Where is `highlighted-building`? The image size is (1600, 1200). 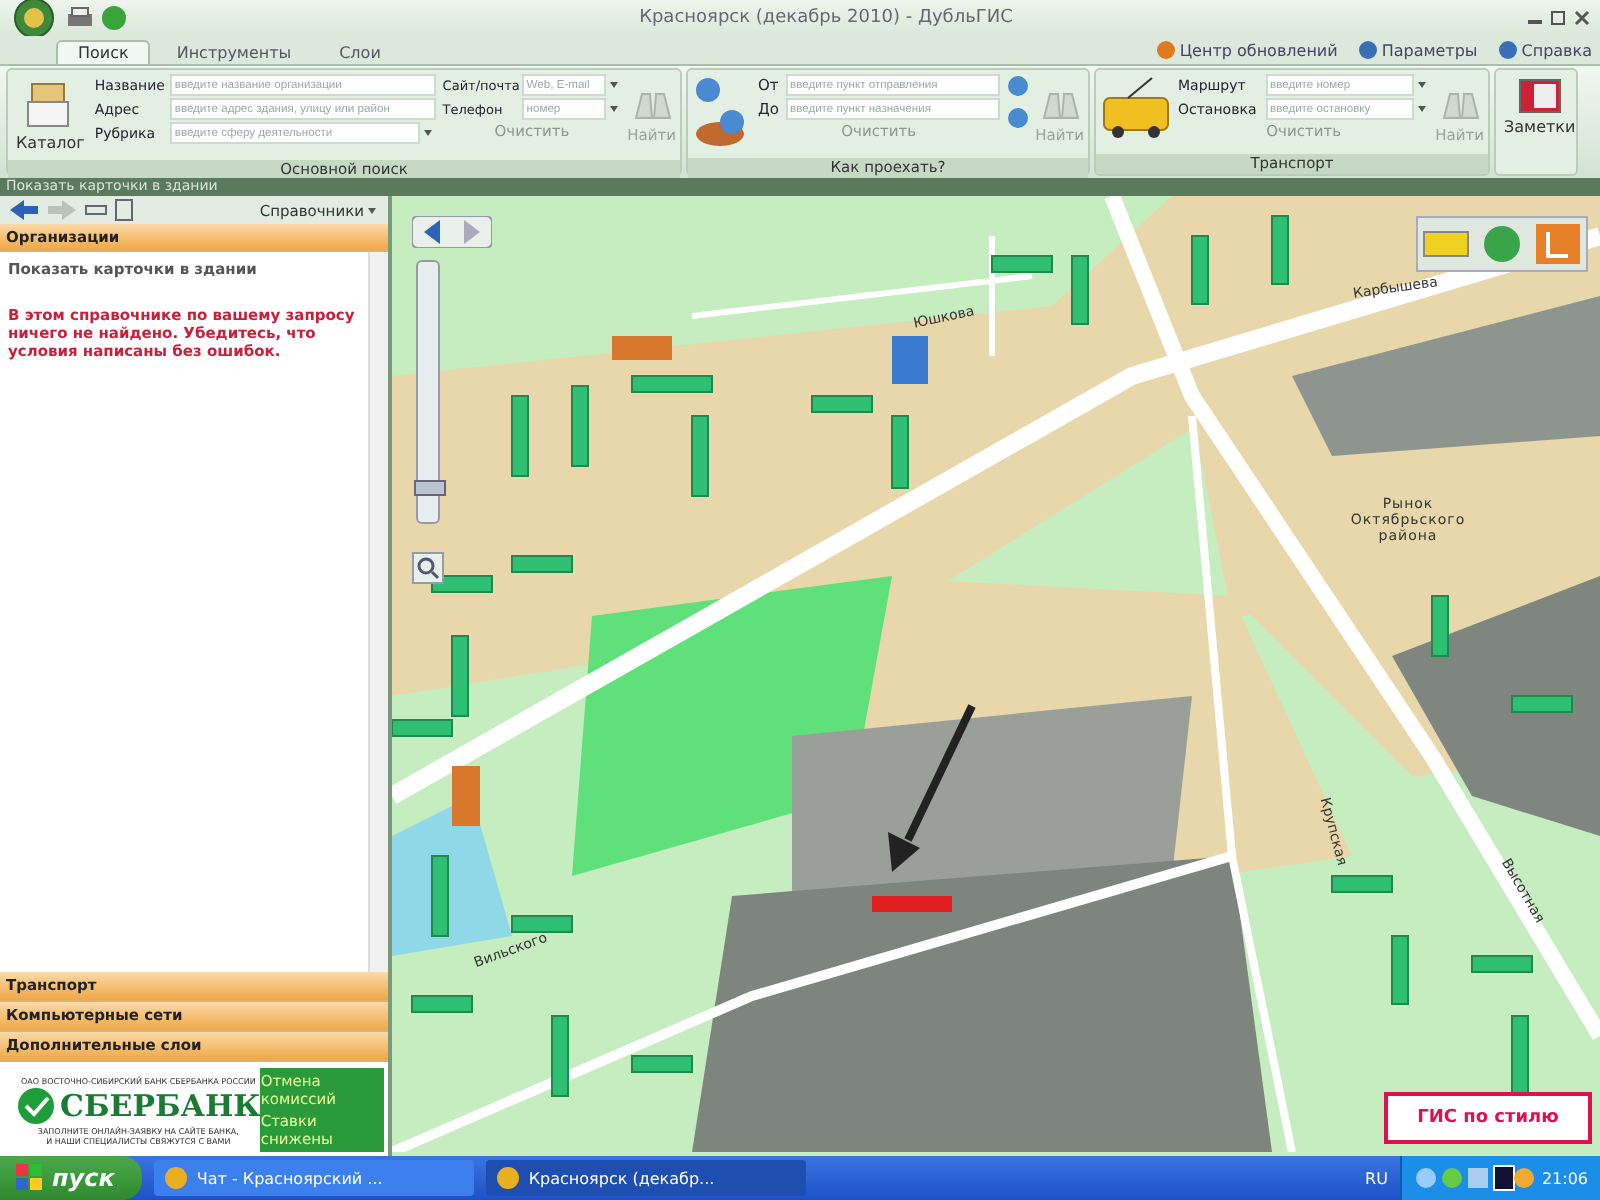
highlighted-building is located at coordinates (912, 904).